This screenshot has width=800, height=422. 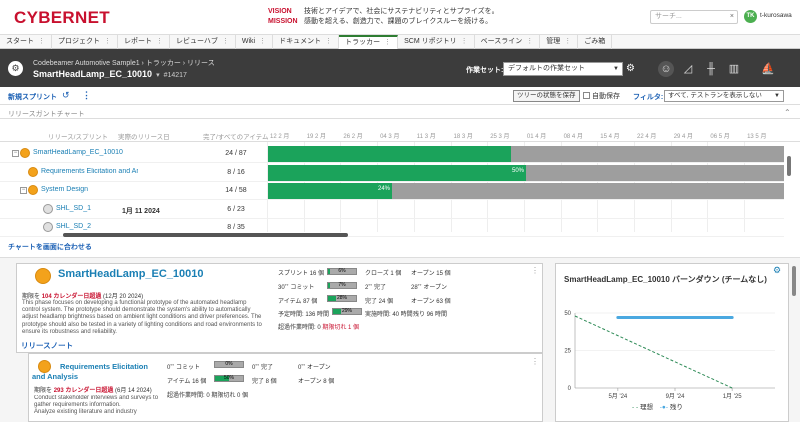 What do you see at coordinates (546, 96) in the screenshot?
I see `save-tree-state-button: ツリーの状態を保存` at bounding box center [546, 96].